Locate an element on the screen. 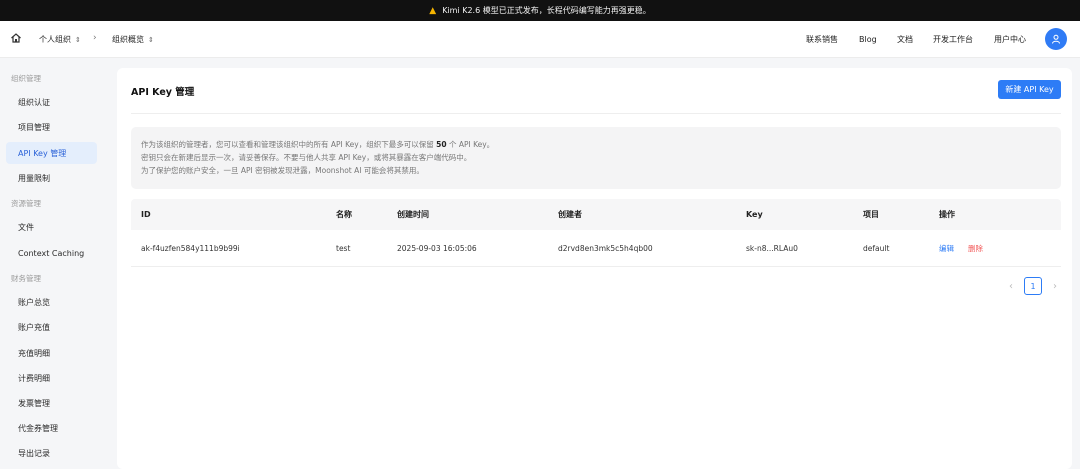 Image resolution: width=1080 pixels, height=469 pixels. table-header: ID 名称 创建时间 创建者 Key 项目 操作 is located at coordinates (596, 214).